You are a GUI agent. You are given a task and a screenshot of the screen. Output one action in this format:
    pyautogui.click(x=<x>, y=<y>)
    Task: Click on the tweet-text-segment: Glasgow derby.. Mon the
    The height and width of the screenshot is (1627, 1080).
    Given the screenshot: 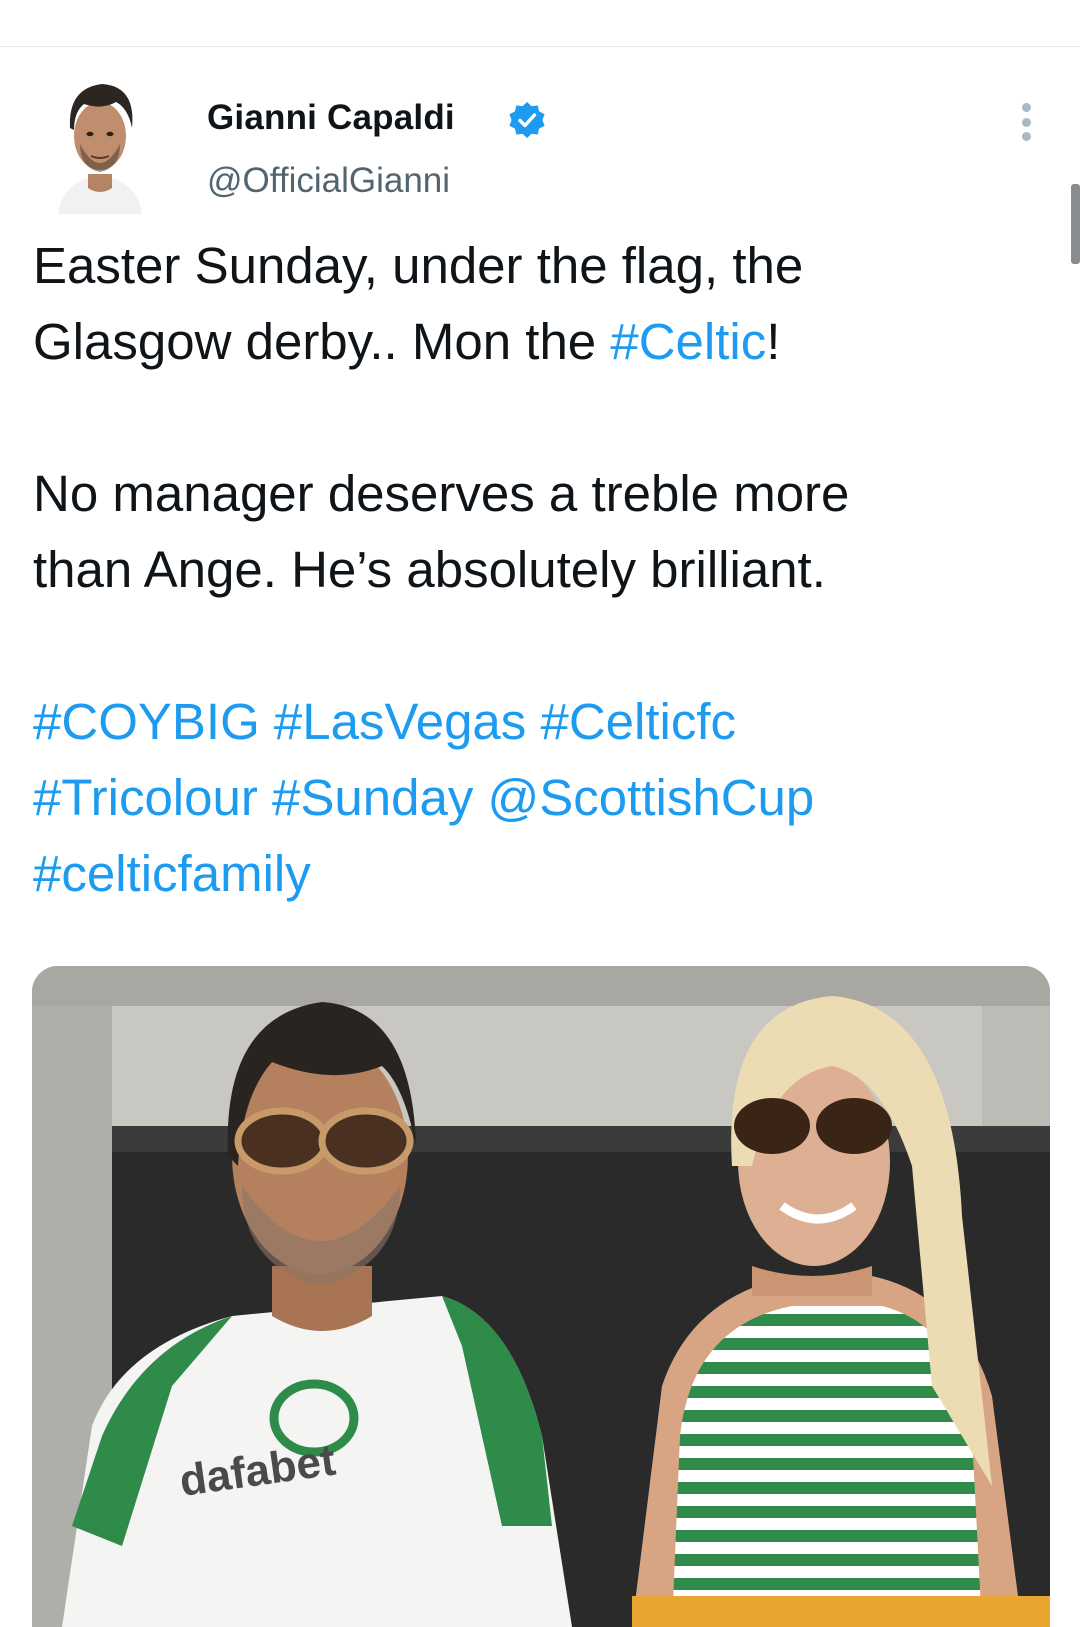 What is the action you would take?
    pyautogui.click(x=322, y=341)
    